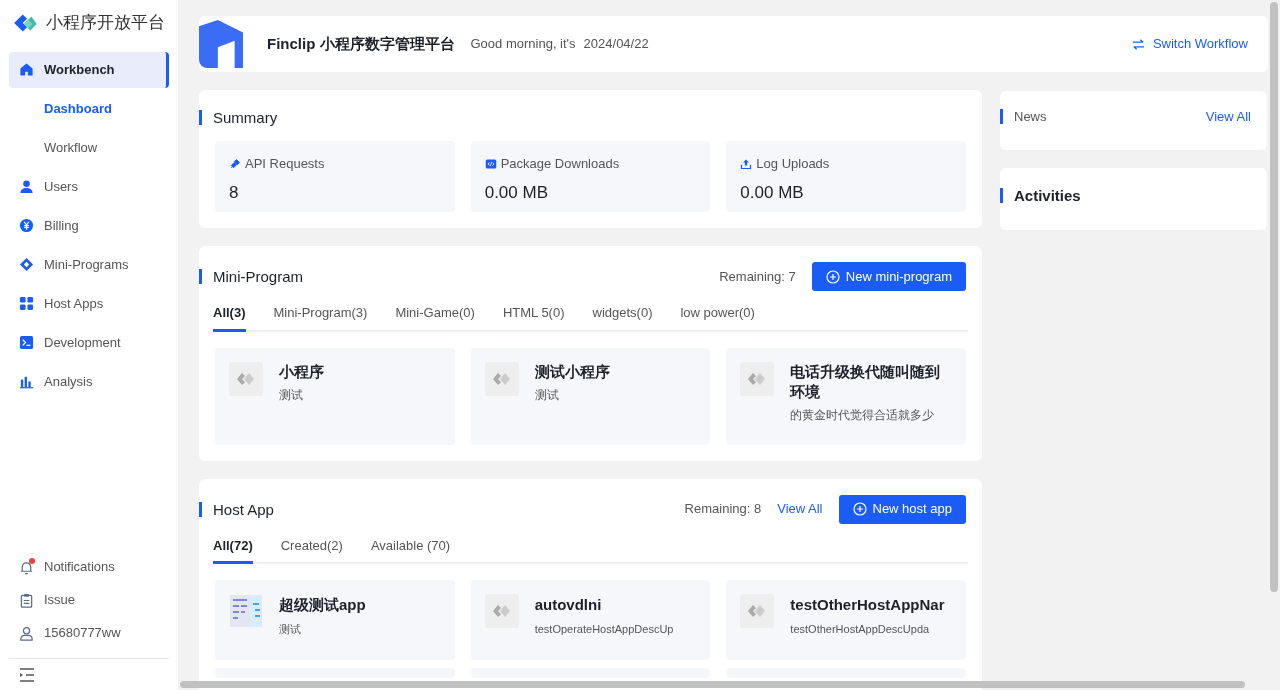 The image size is (1280, 690). I want to click on diamond-icon, so click(26, 264).